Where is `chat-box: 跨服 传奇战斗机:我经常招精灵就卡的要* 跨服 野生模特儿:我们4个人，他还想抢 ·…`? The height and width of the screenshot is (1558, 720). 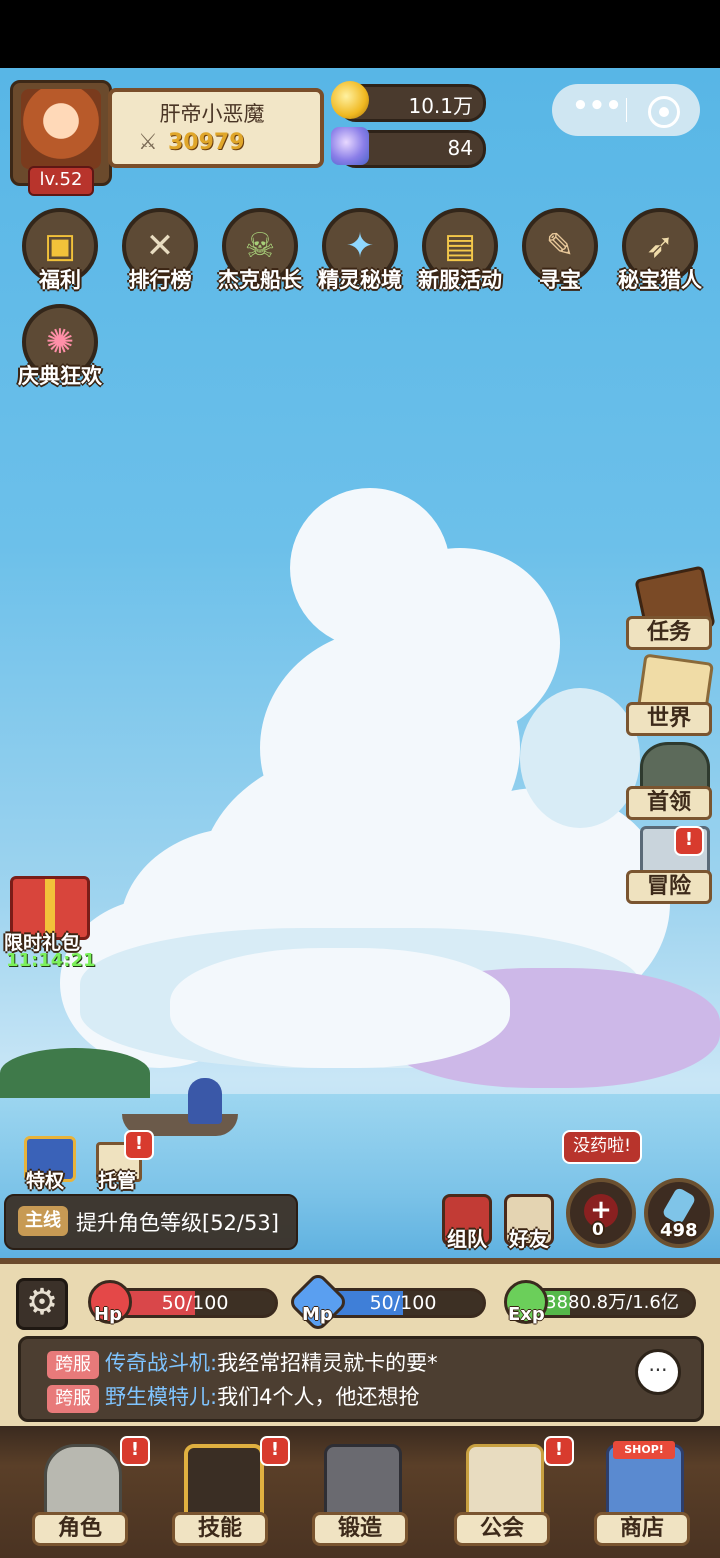 chat-box: 跨服 传奇战斗机:我经常招精灵就卡的要* 跨服 野生模特儿:我们4个人，他还想抢 ·… is located at coordinates (361, 1379).